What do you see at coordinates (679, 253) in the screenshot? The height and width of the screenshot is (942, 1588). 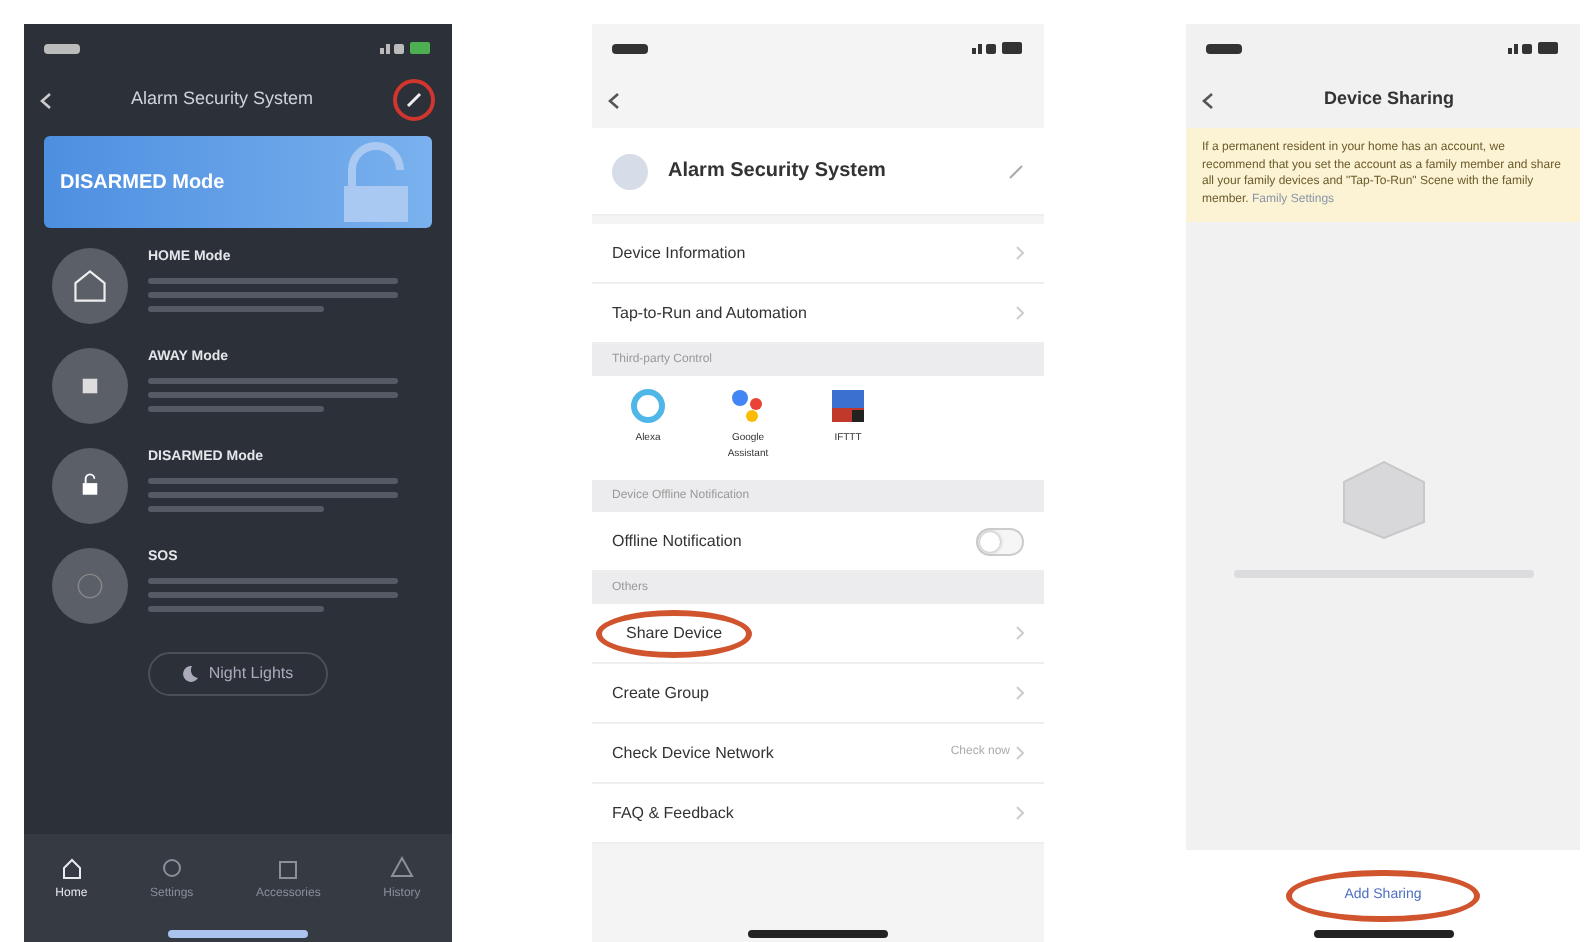 I see `settings-row-label: Device Information` at bounding box center [679, 253].